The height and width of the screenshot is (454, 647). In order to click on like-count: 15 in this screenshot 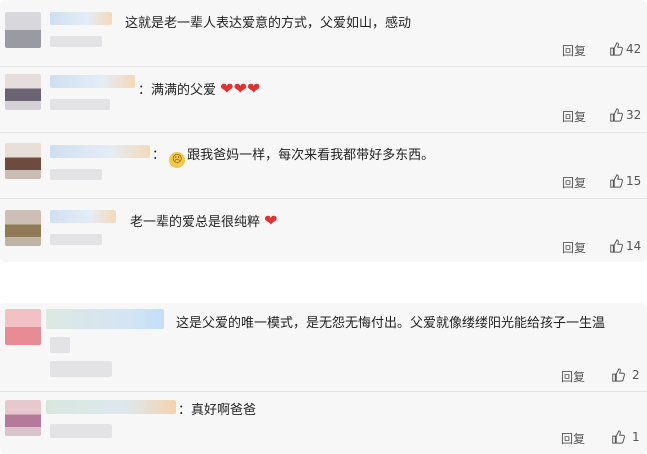, I will do `click(634, 181)`.